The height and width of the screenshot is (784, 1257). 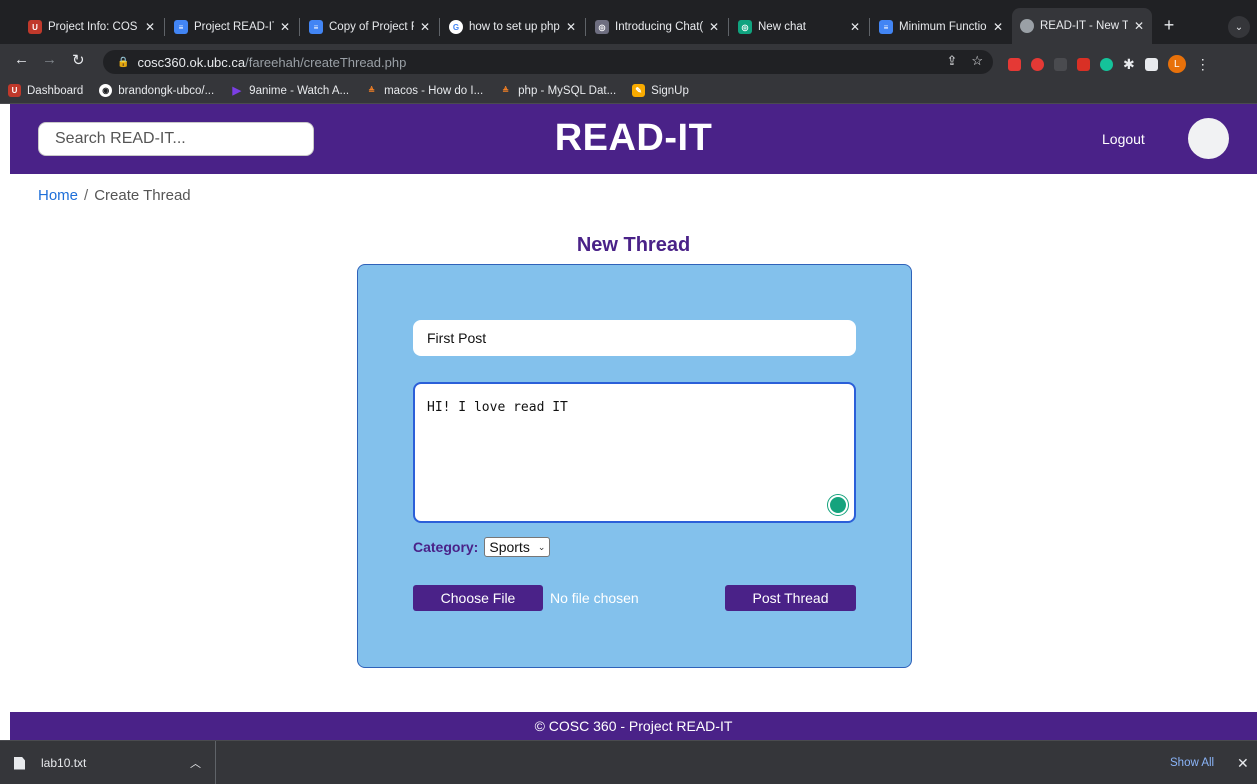 I want to click on site-header: READ-IT Logout, so click(x=633, y=139).